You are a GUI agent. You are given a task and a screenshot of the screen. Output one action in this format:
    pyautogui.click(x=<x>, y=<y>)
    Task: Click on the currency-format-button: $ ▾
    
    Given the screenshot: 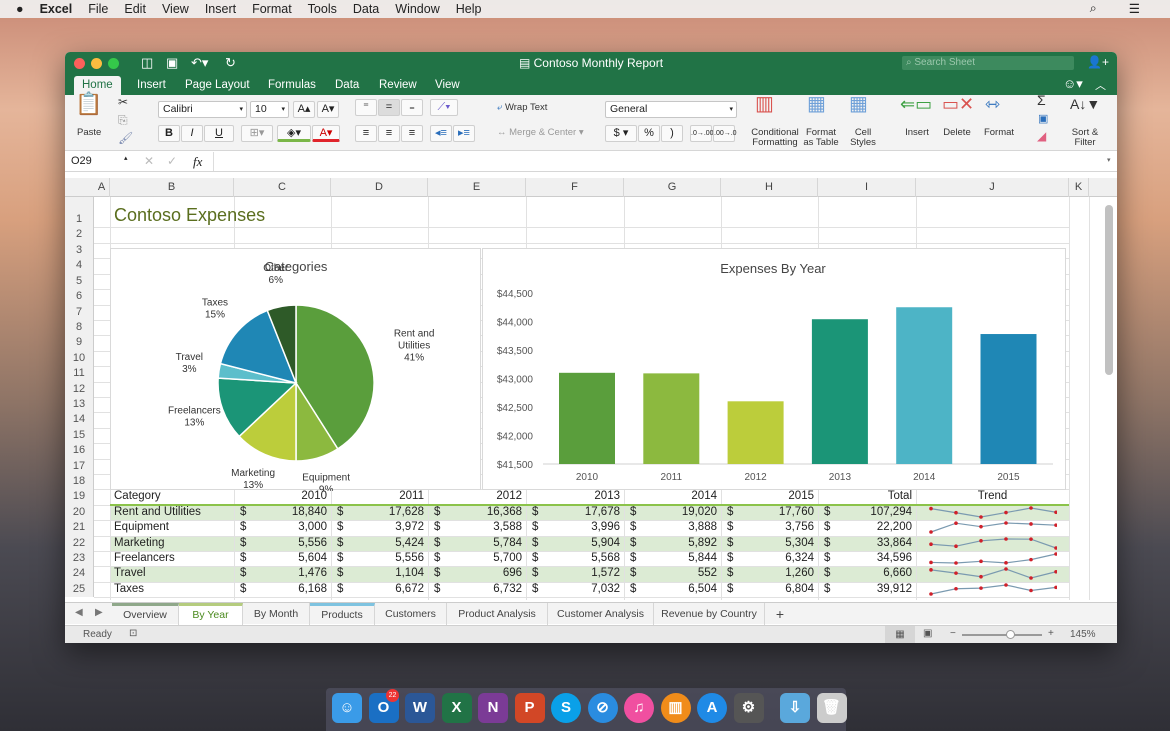 What is the action you would take?
    pyautogui.click(x=621, y=133)
    